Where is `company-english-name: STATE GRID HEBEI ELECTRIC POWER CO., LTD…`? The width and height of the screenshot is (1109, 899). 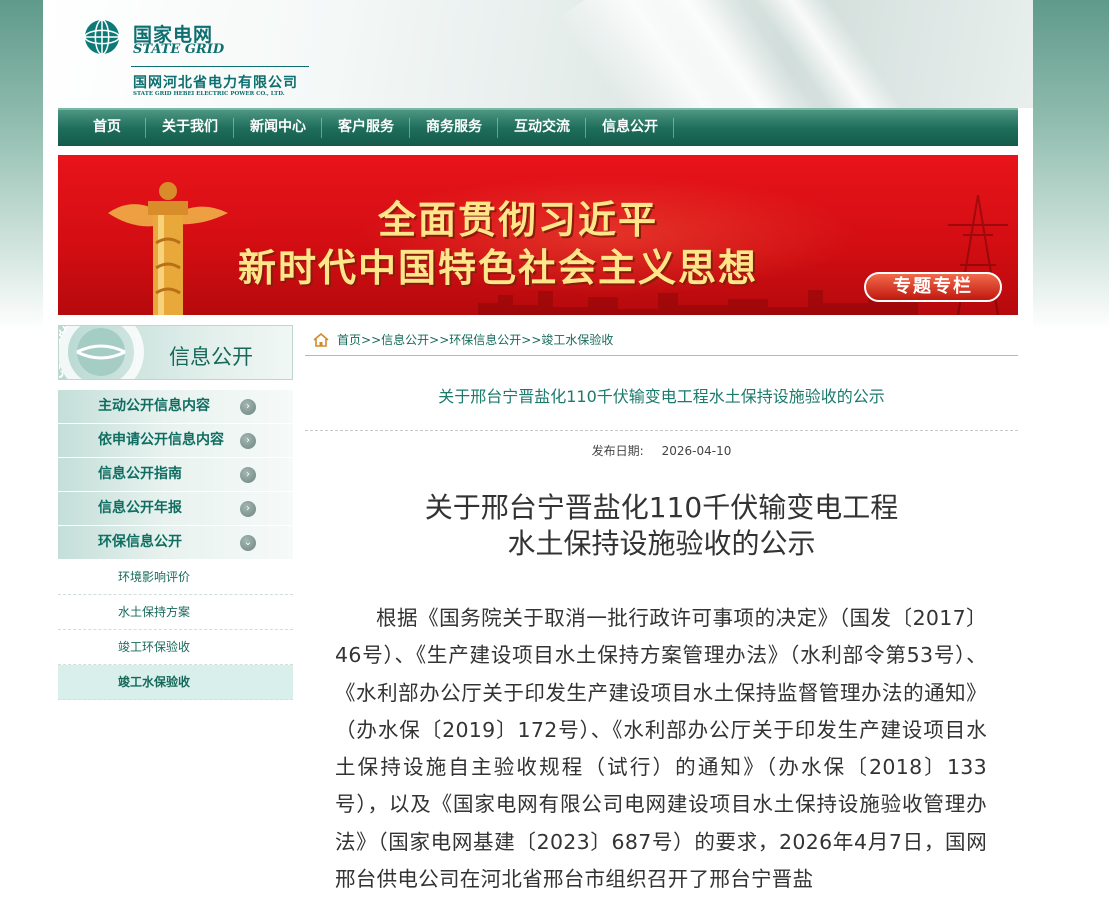 company-english-name: STATE GRID HEBEI ELECTRIC POWER CO., LTD… is located at coordinates (209, 94).